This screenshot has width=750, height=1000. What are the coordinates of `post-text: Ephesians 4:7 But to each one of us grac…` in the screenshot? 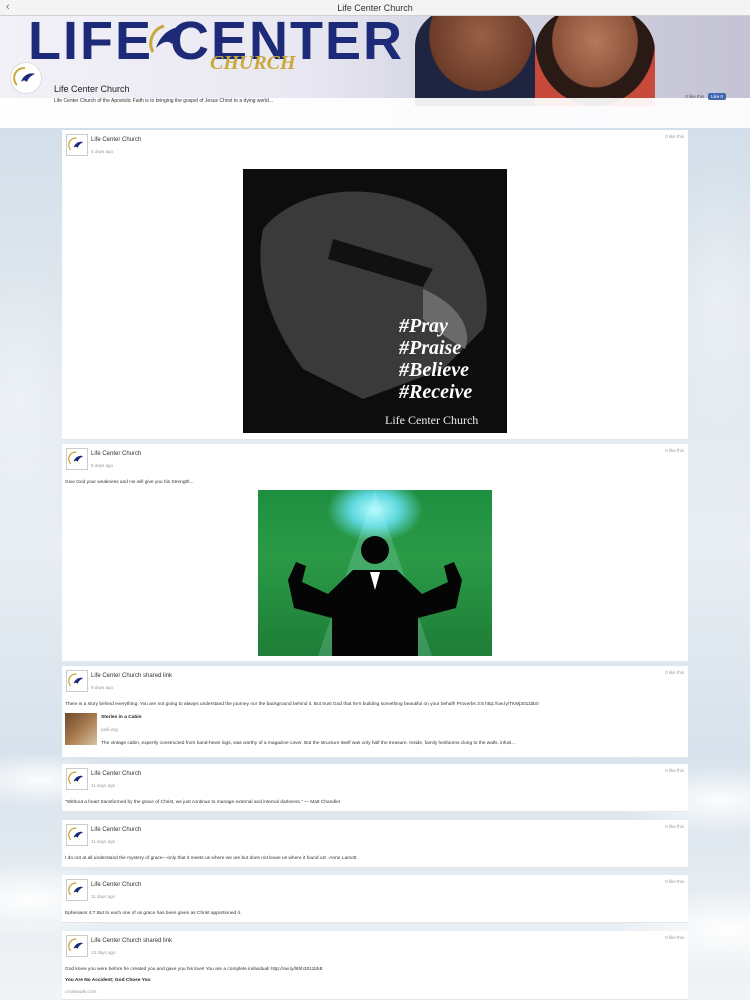 It's located at (153, 913).